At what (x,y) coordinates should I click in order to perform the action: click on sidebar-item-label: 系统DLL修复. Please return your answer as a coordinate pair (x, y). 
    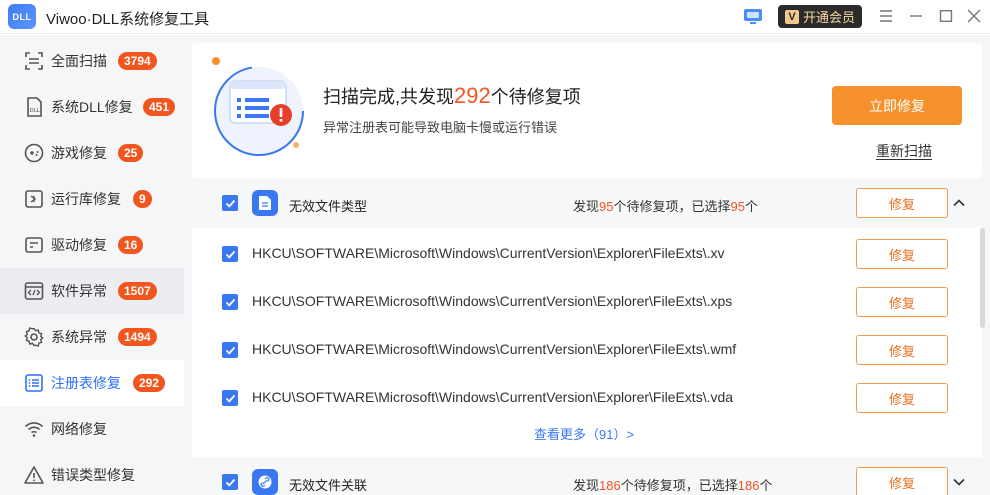
    Looking at the image, I should click on (92, 107).